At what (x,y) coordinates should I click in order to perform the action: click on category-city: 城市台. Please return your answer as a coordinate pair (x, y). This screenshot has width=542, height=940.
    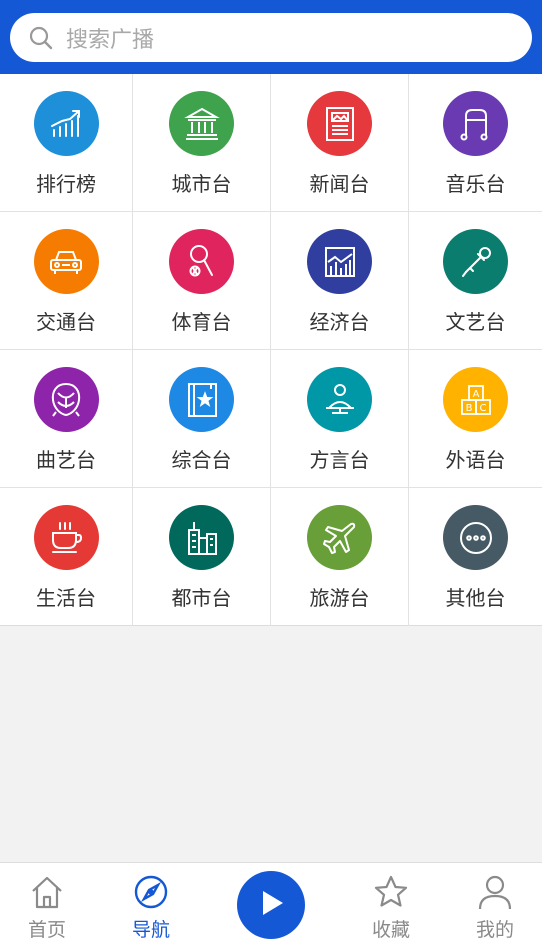
    Looking at the image, I should click on (202, 143).